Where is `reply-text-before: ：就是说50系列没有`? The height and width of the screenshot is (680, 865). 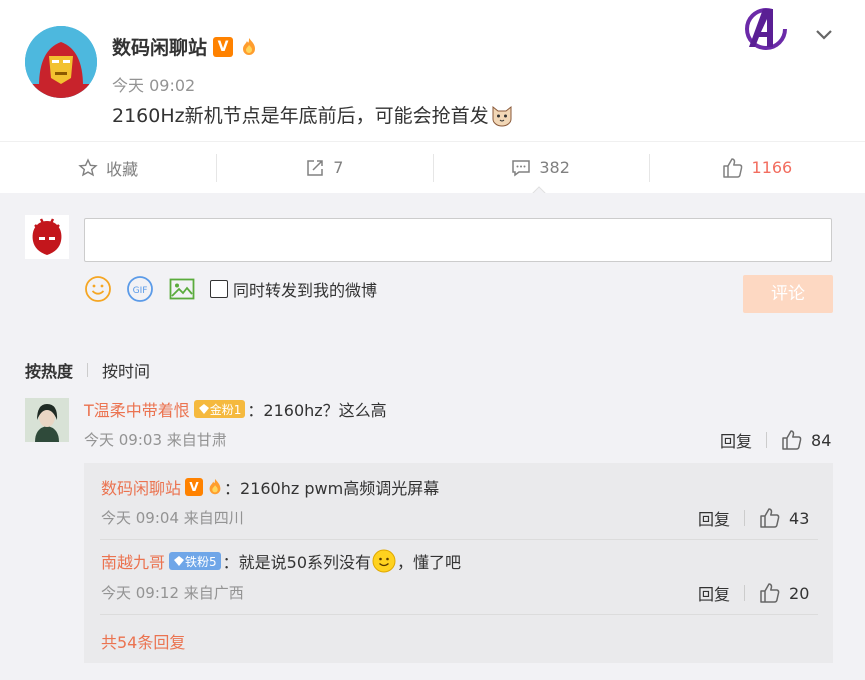
reply-text-before: ：就是说50系列没有 is located at coordinates (297, 562).